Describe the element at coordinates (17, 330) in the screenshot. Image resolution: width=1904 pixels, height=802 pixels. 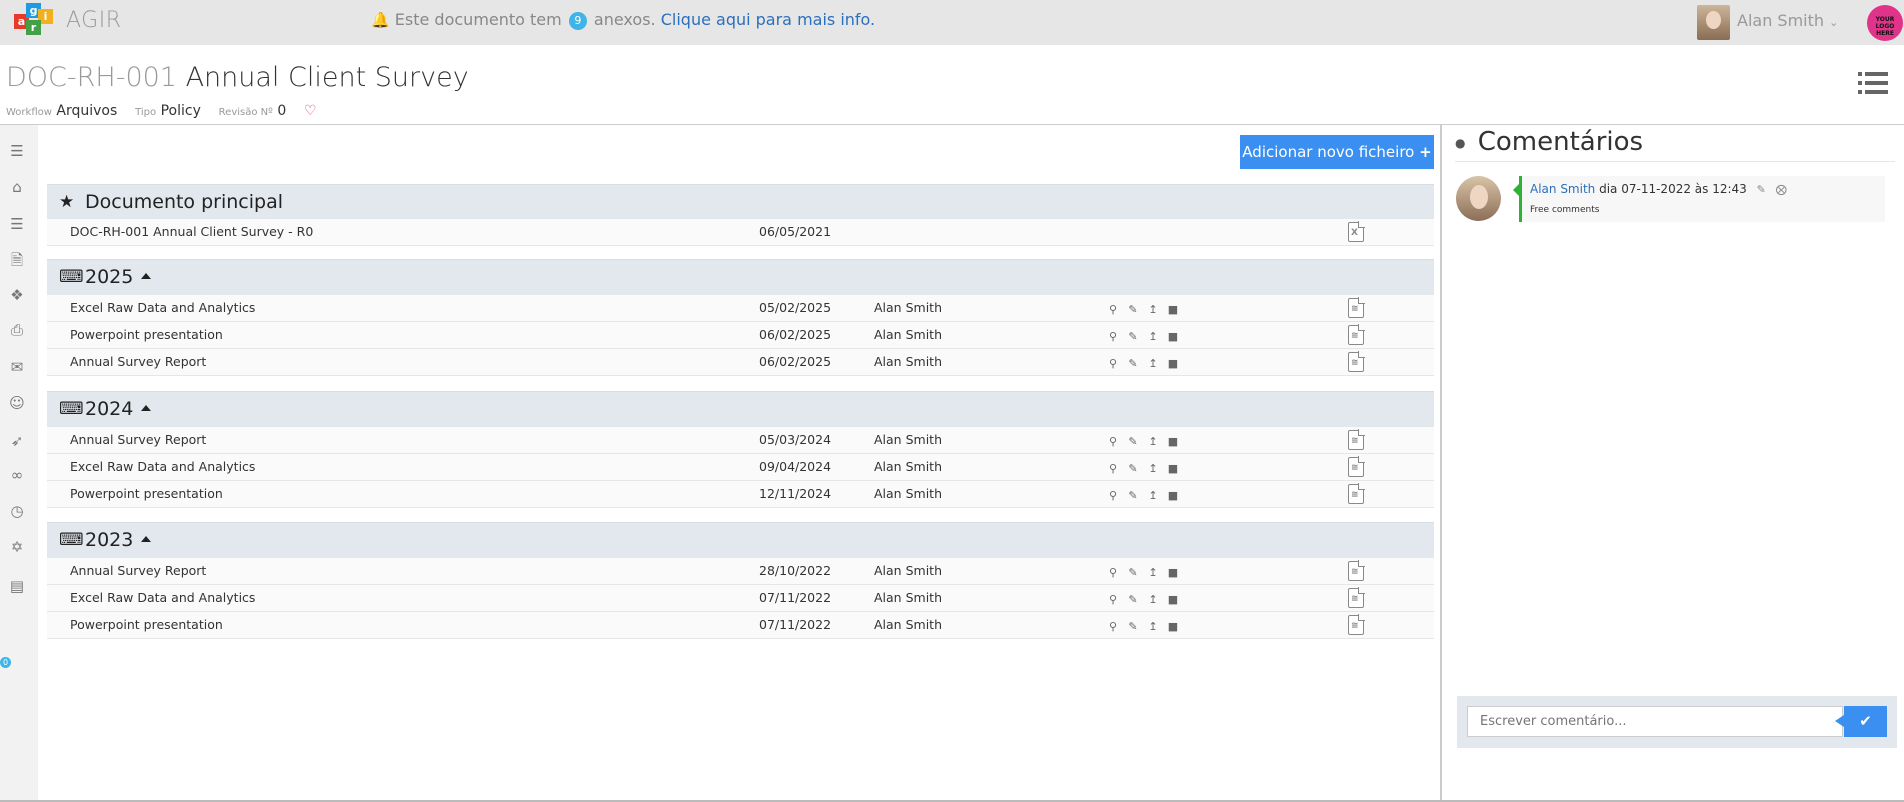
I see `print-icon: ⎙` at that location.